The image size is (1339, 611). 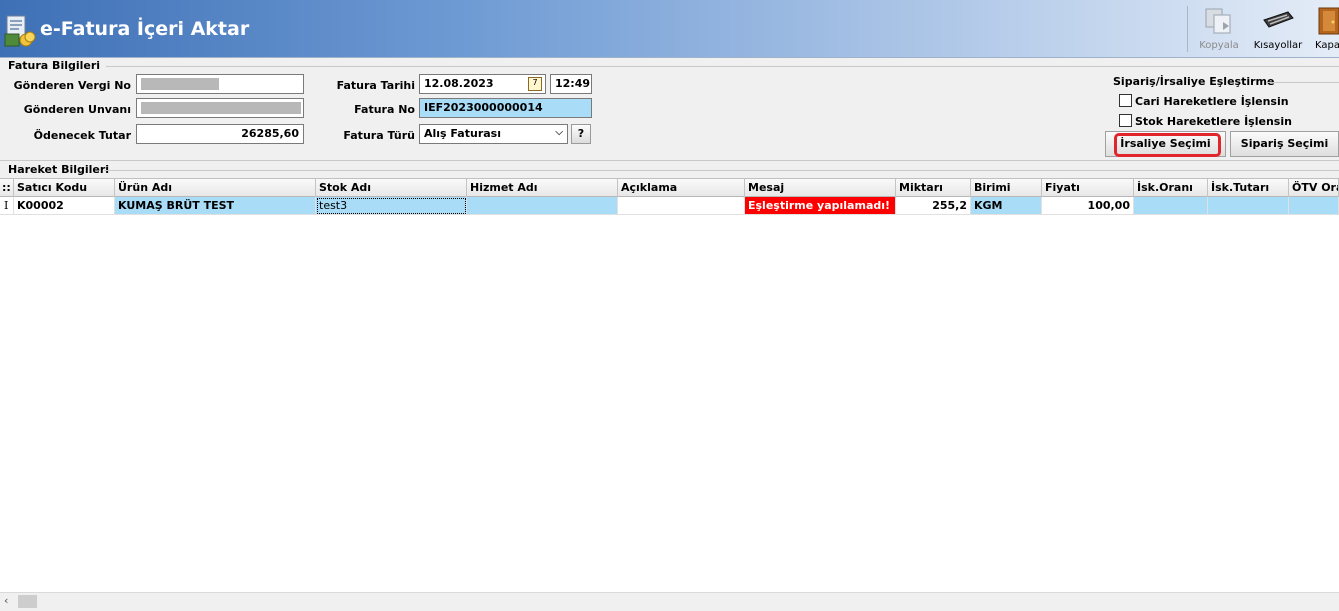 I want to click on cari-checkbox, so click(x=1125, y=100).